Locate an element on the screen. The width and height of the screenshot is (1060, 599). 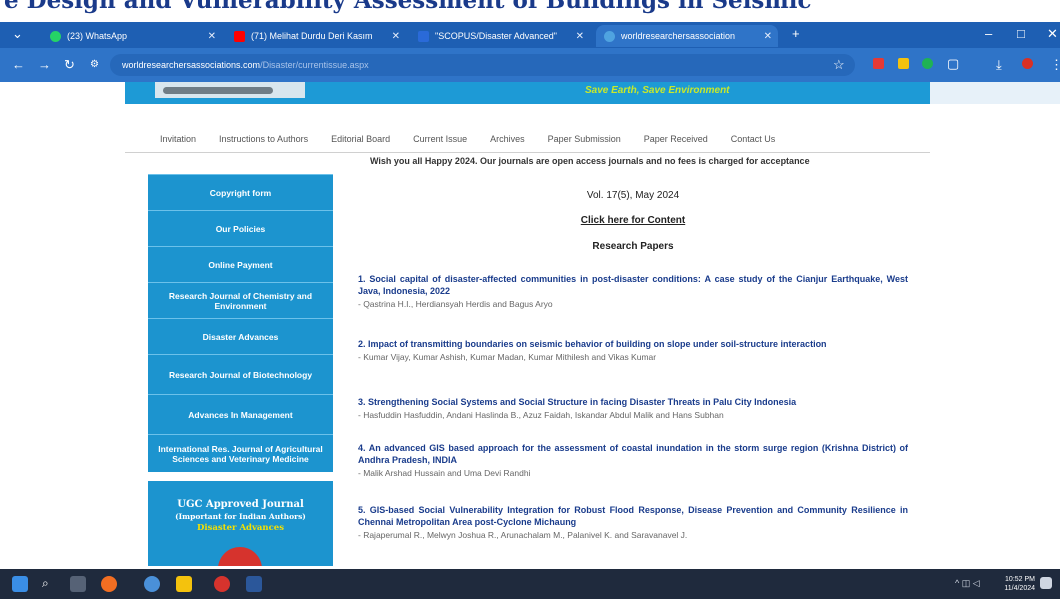
menu-editorial-board: Editorial Board is located at coordinates (360, 139).